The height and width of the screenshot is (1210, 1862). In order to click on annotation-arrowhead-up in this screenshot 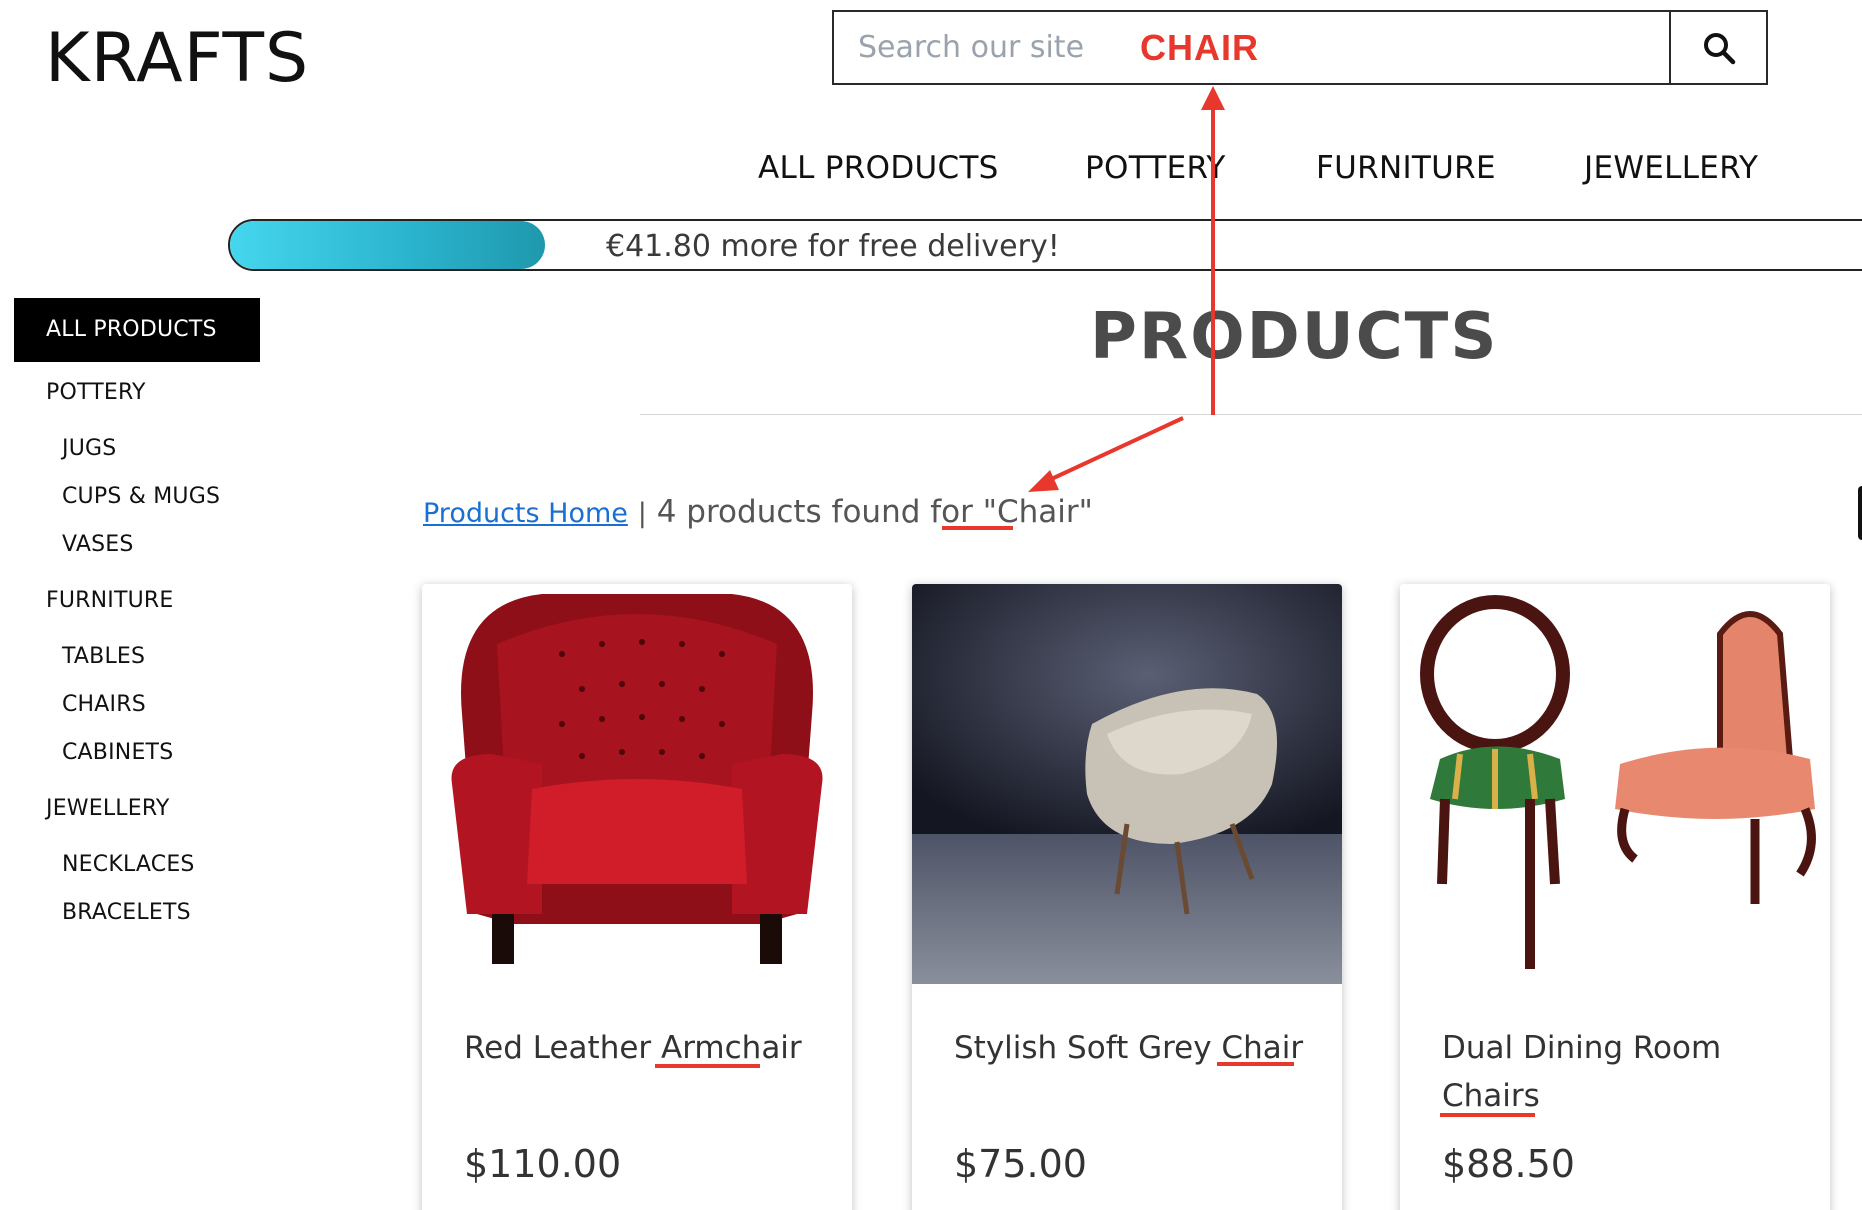, I will do `click(1213, 98)`.